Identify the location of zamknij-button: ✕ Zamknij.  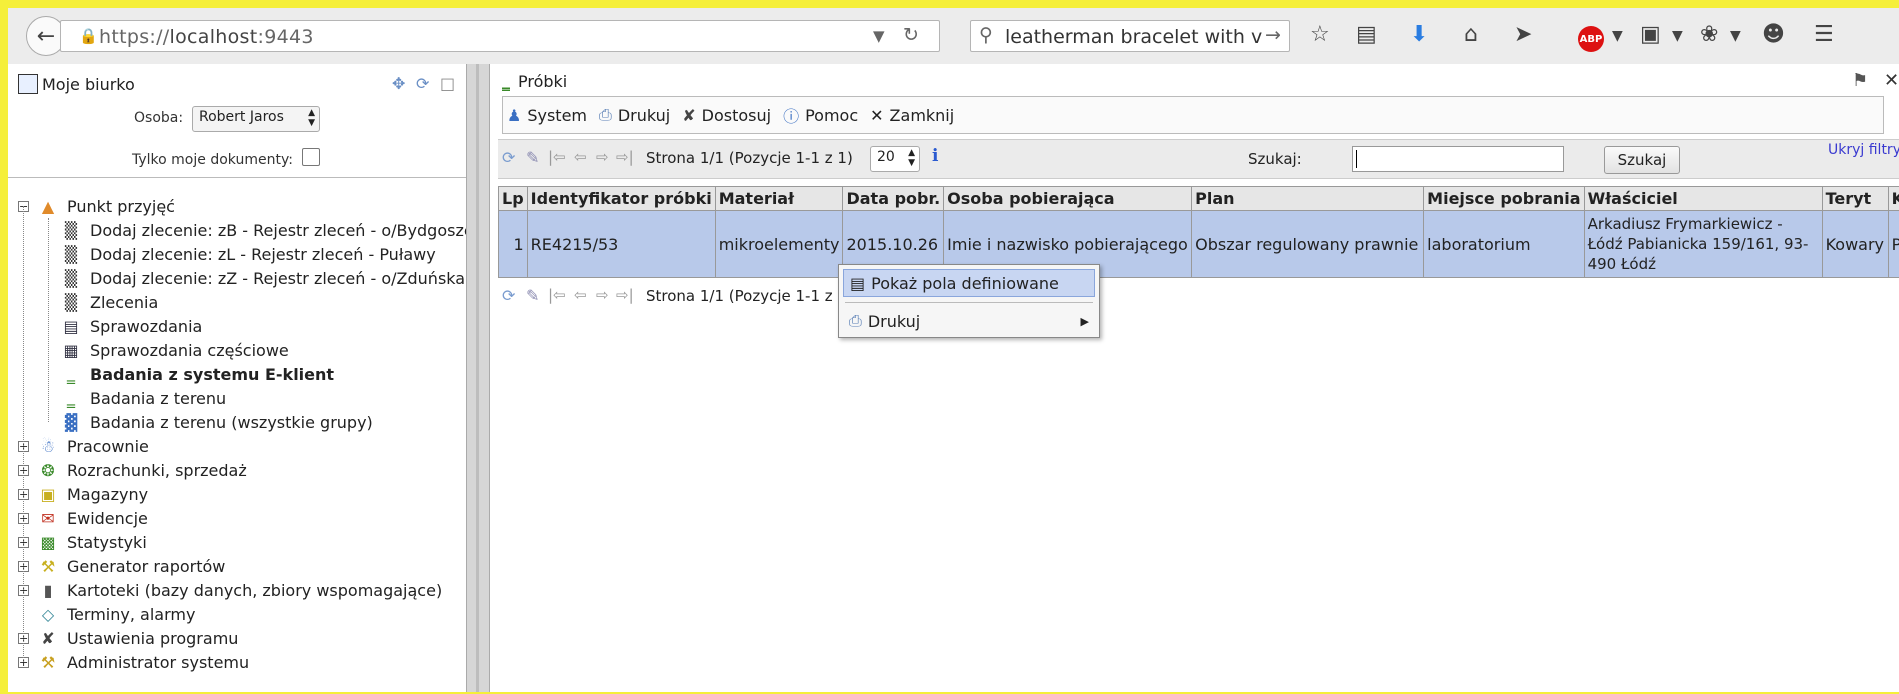
(912, 115).